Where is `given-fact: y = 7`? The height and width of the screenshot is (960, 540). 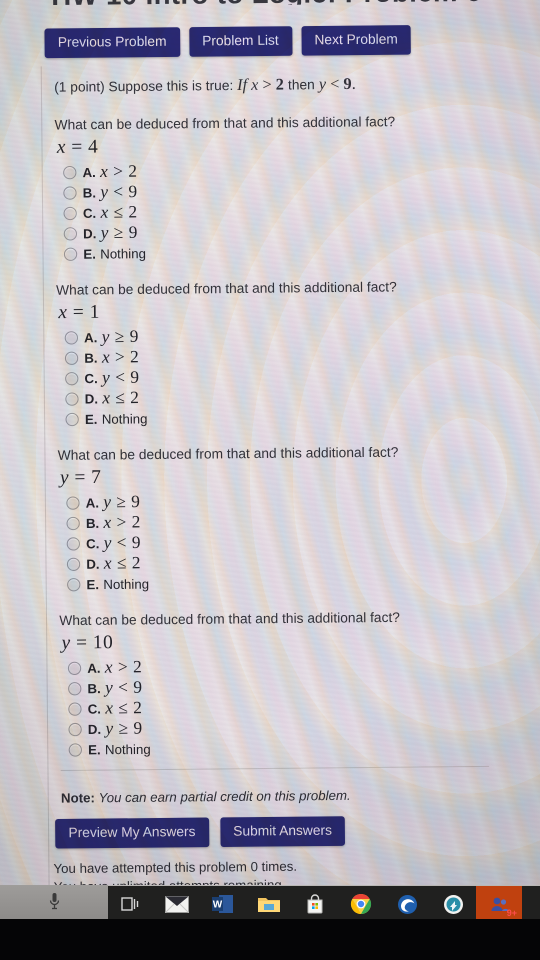 given-fact: y = 7 is located at coordinates (80, 477).